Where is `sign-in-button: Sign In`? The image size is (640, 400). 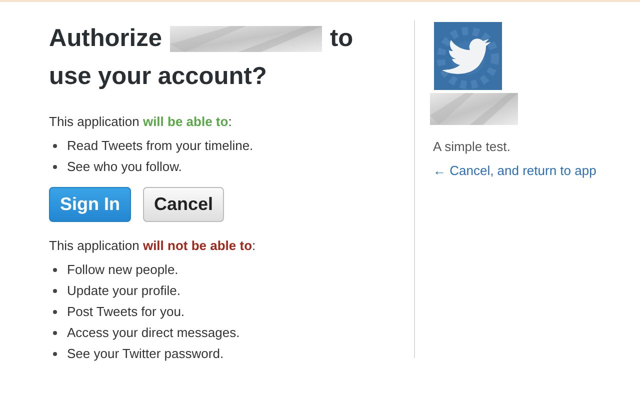 sign-in-button: Sign In is located at coordinates (90, 204).